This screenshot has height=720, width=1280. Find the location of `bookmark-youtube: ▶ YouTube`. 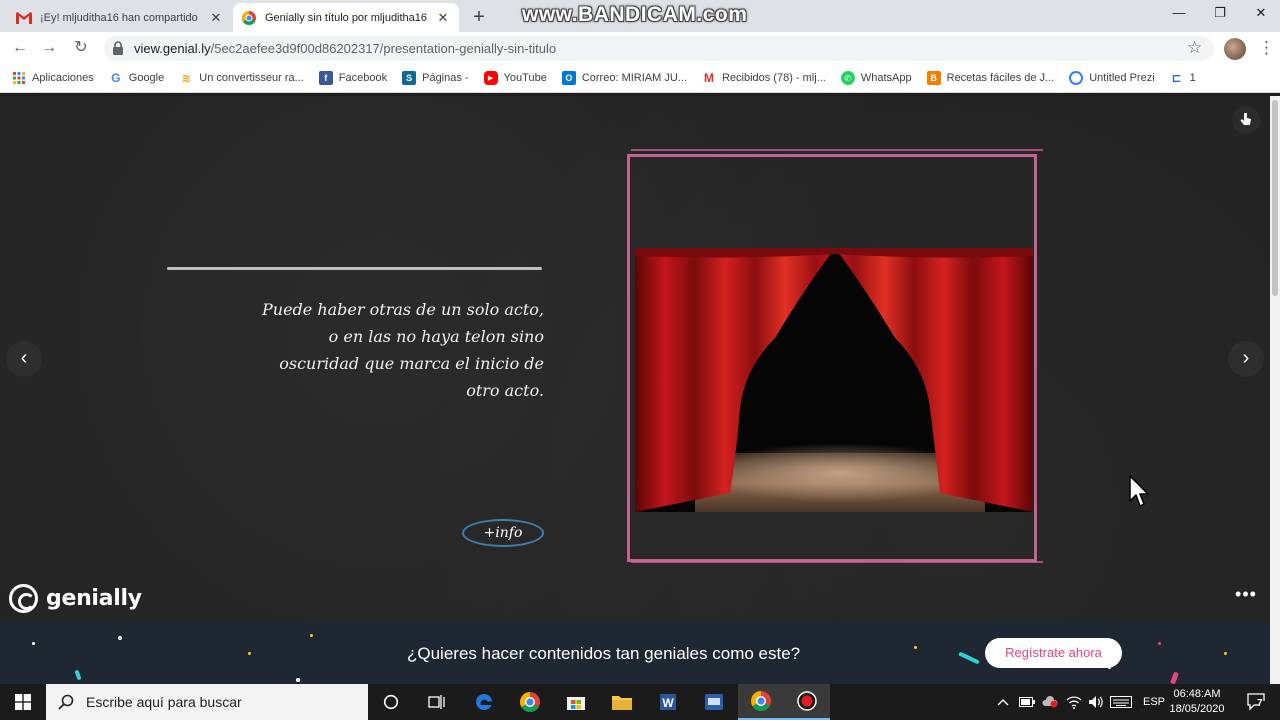

bookmark-youtube: ▶ YouTube is located at coordinates (515, 78).